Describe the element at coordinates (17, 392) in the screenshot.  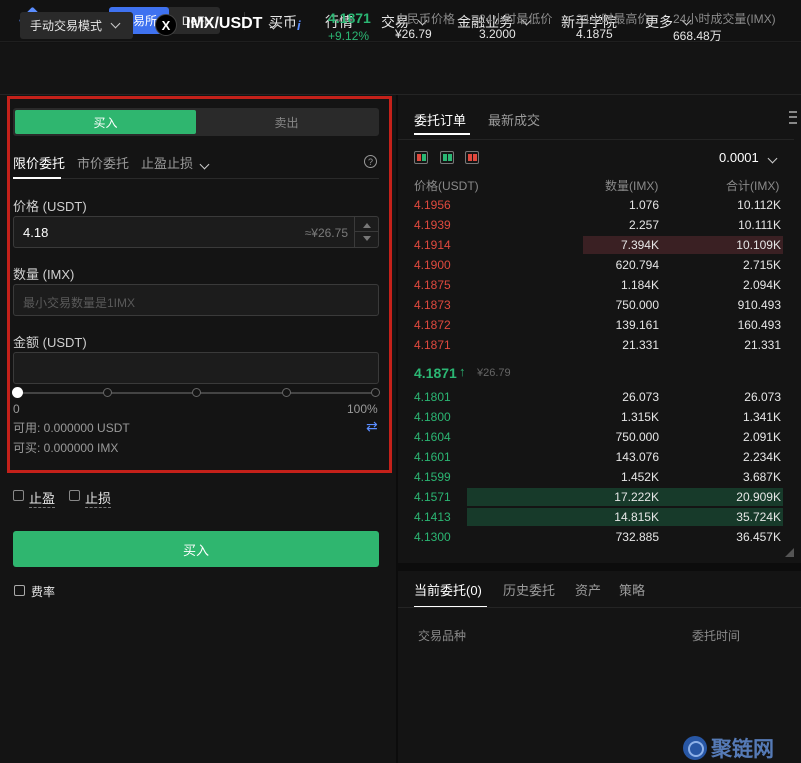
I see `slider-knob` at that location.